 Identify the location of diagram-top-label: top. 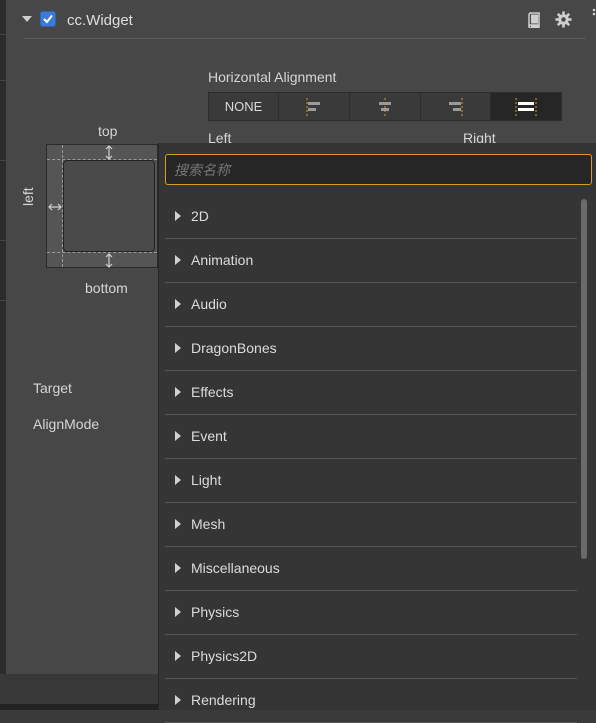
(108, 131).